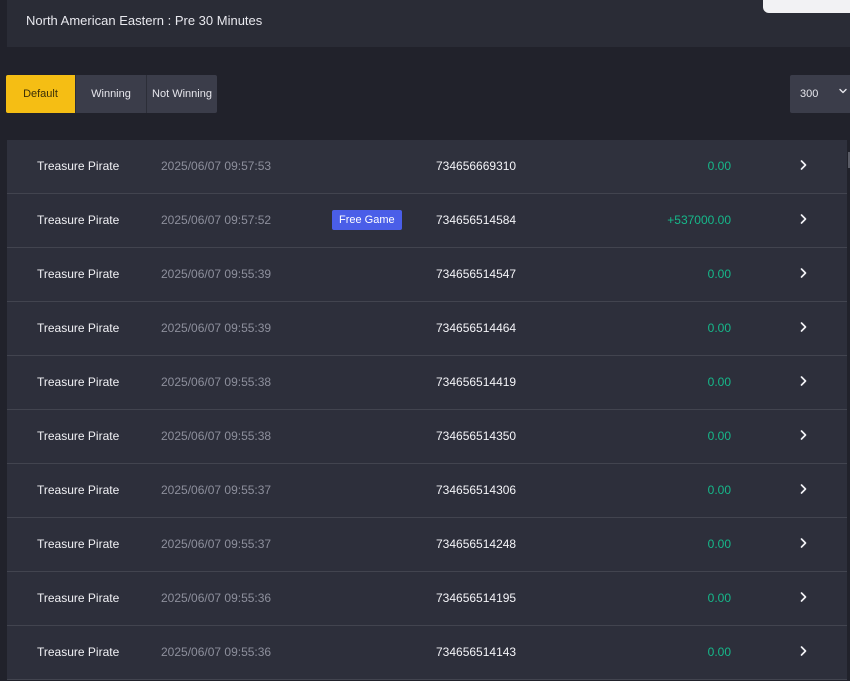  I want to click on round-id: 734656514143, so click(476, 652).